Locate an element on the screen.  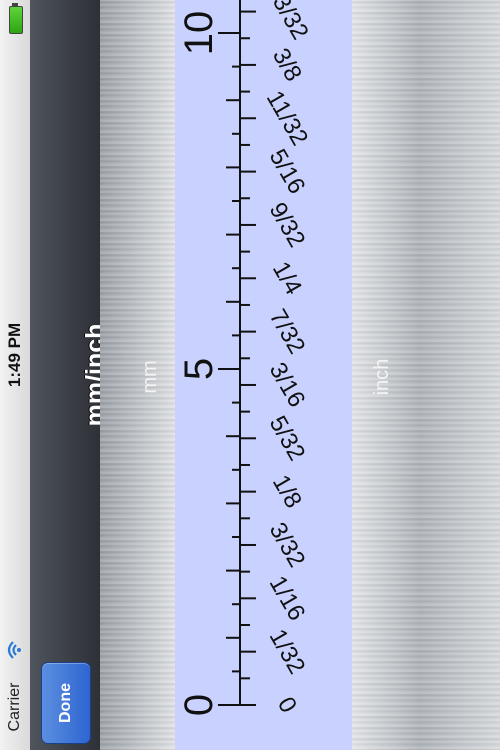
inch-tick-label: 5/32 is located at coordinates (287, 438).